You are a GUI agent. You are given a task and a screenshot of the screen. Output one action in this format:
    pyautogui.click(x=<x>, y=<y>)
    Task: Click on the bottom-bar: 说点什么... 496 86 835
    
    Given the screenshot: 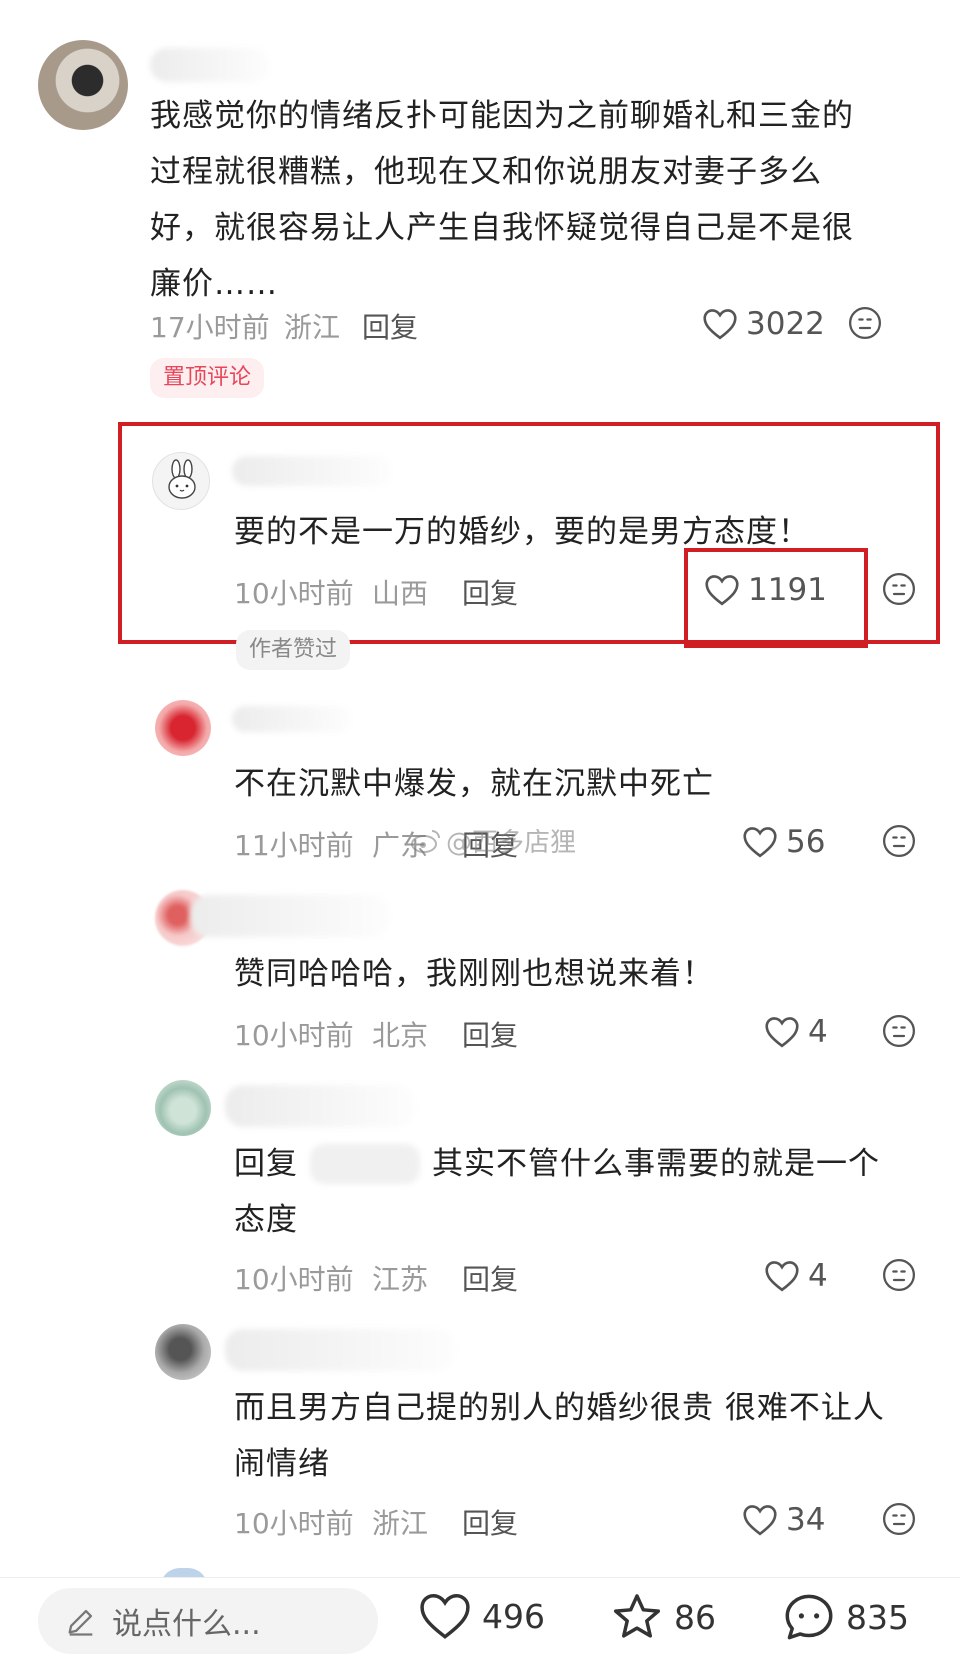 What is the action you would take?
    pyautogui.click(x=480, y=1619)
    